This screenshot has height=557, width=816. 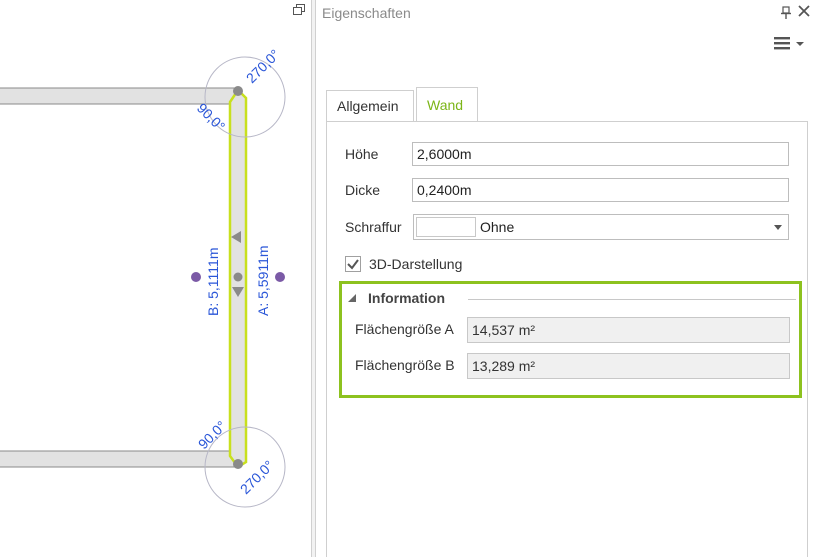 I want to click on information-header: Information, so click(x=571, y=300).